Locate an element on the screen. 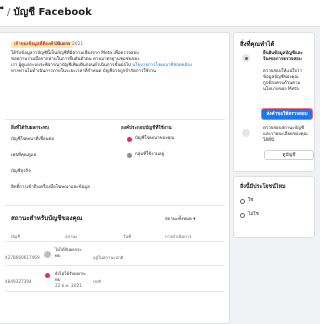 The image size is (320, 324). eye-icon is located at coordinates (246, 58).